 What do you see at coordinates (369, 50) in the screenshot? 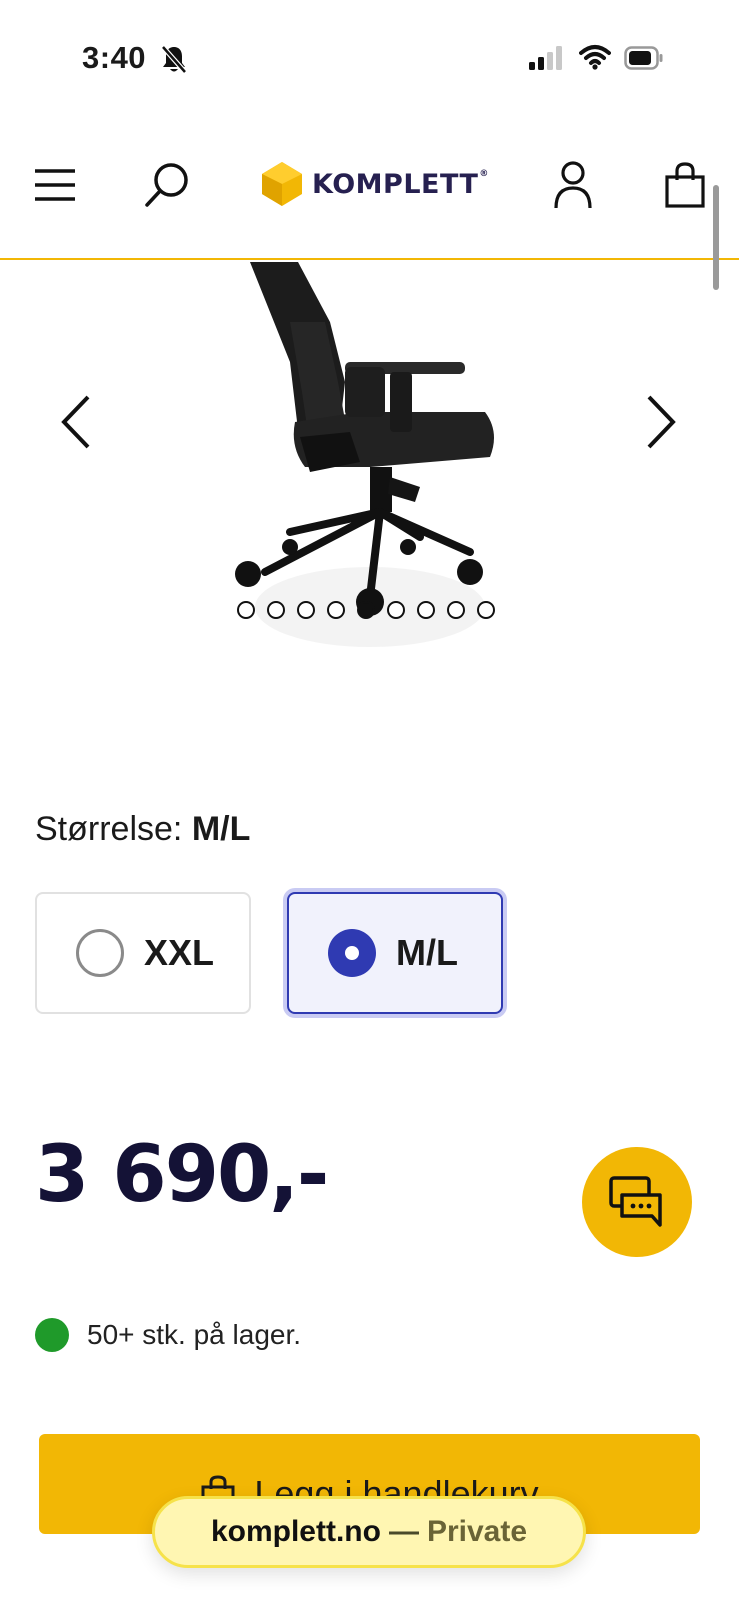
I see `status-bar: 3:40` at bounding box center [369, 50].